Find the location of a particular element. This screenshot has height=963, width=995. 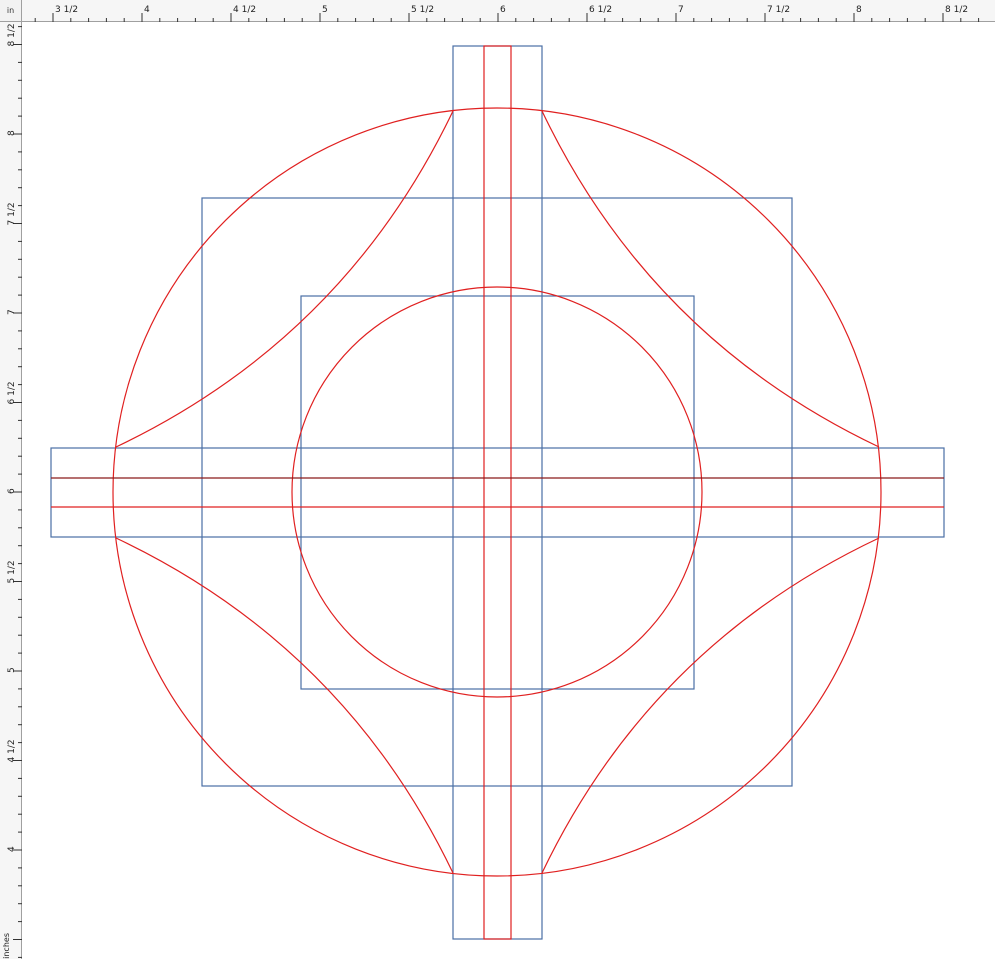

vertical-center-strip is located at coordinates (497, 492).